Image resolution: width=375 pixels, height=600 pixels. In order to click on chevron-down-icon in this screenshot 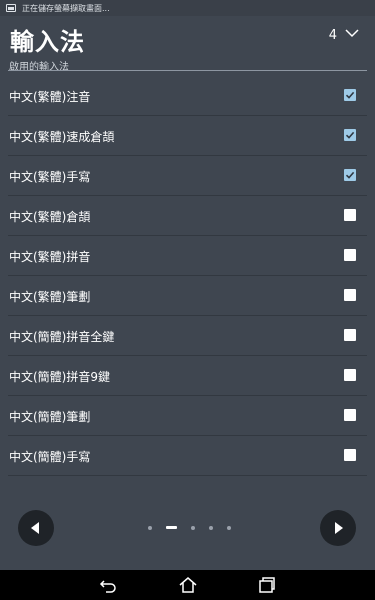, I will do `click(352, 33)`.